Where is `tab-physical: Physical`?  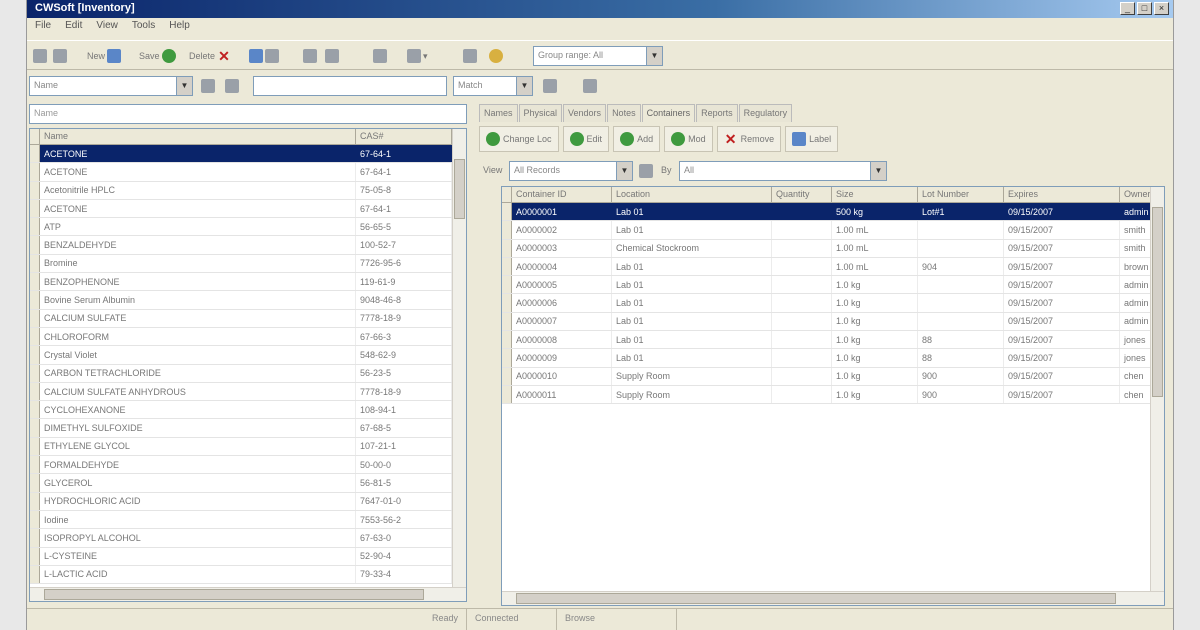
tab-physical: Physical is located at coordinates (540, 113).